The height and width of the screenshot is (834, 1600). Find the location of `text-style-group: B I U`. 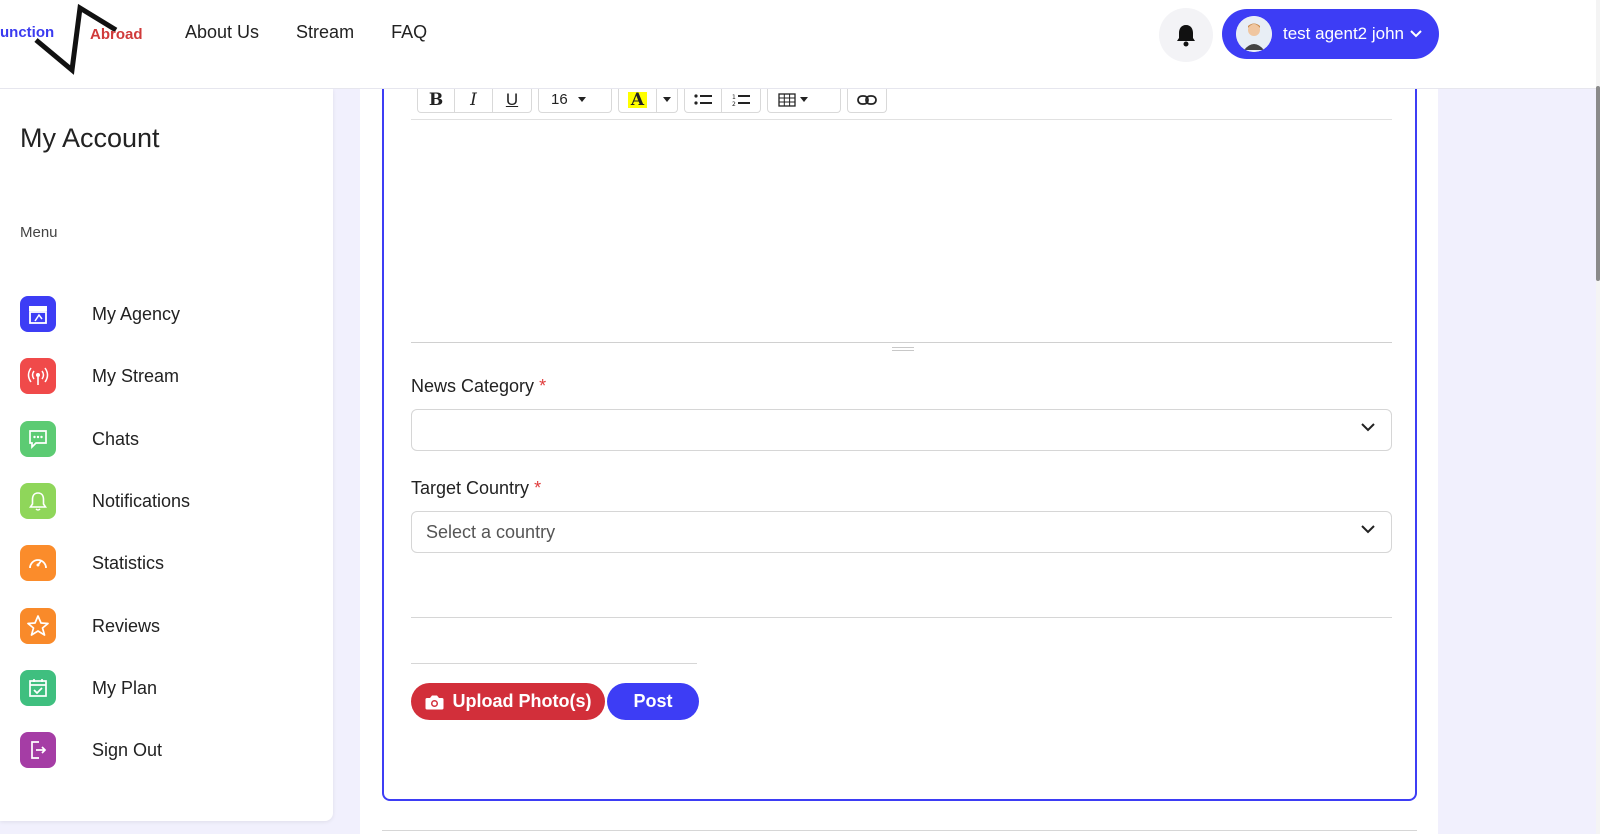

text-style-group: B I U is located at coordinates (474, 99).